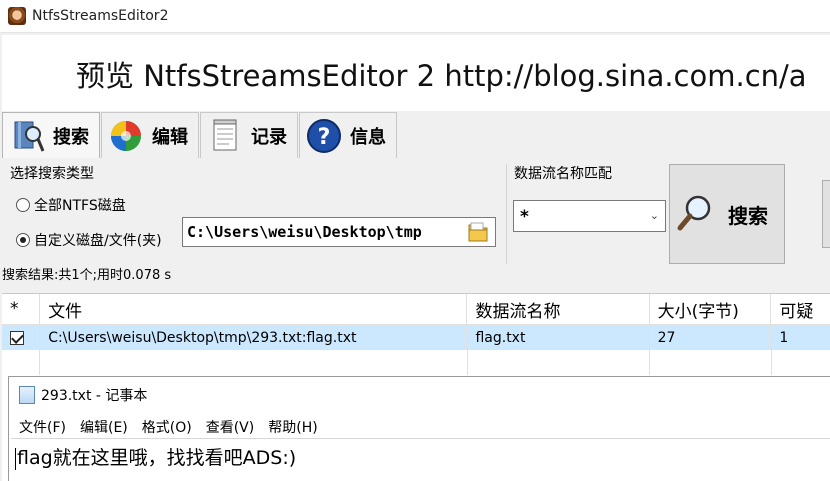 The width and height of the screenshot is (830, 481). I want to click on column-header-suspicious: 可疑, so click(800, 309).